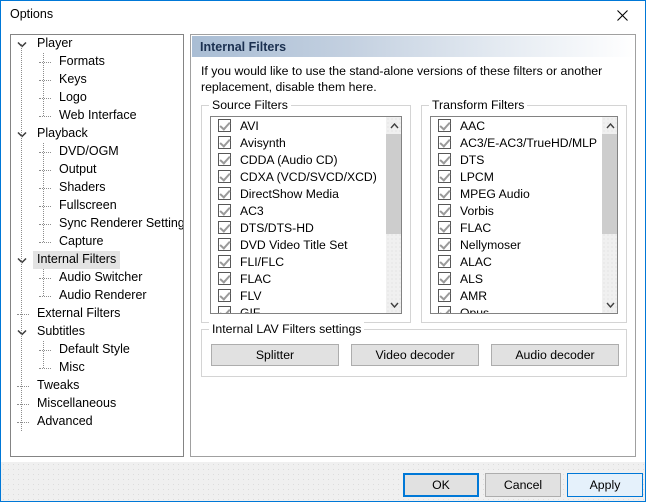 The width and height of the screenshot is (646, 502). I want to click on audio-decoder-button: Audio decoder, so click(555, 355).